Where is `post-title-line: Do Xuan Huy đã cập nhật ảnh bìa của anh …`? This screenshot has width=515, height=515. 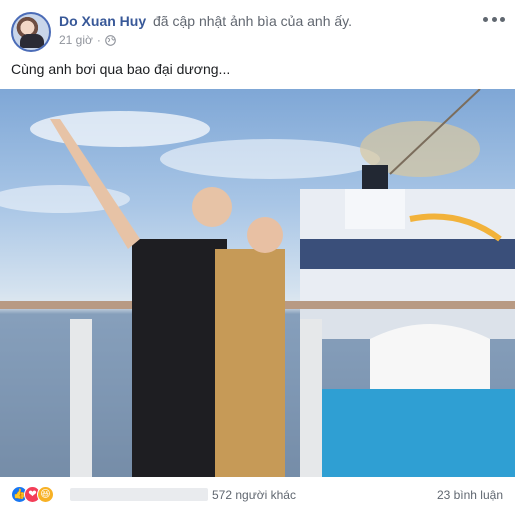 post-title-line: Do Xuan Huy đã cập nhật ảnh bìa của anh … is located at coordinates (205, 21).